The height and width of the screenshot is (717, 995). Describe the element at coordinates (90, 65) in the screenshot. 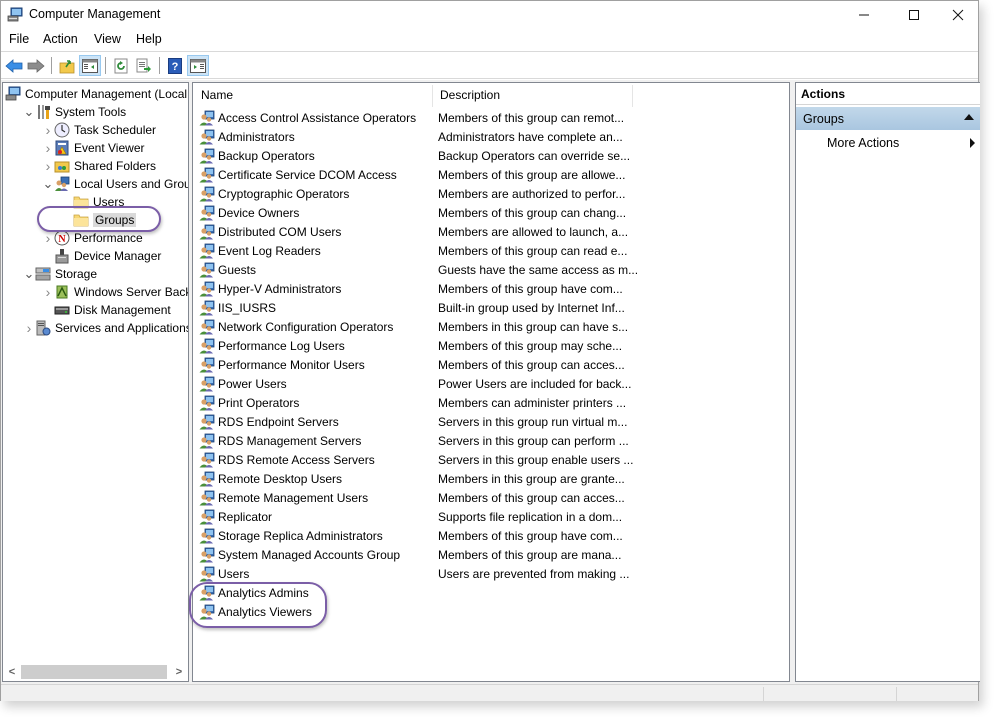

I see `show-hide-console-tree-button` at that location.